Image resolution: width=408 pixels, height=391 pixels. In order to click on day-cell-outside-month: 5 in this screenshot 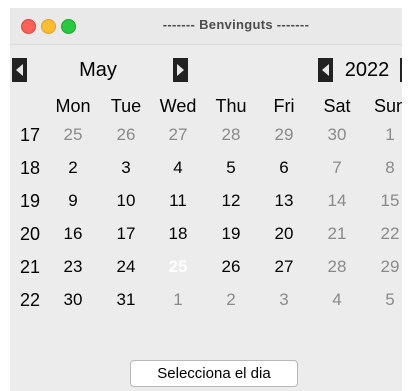, I will do `click(383, 300)`.